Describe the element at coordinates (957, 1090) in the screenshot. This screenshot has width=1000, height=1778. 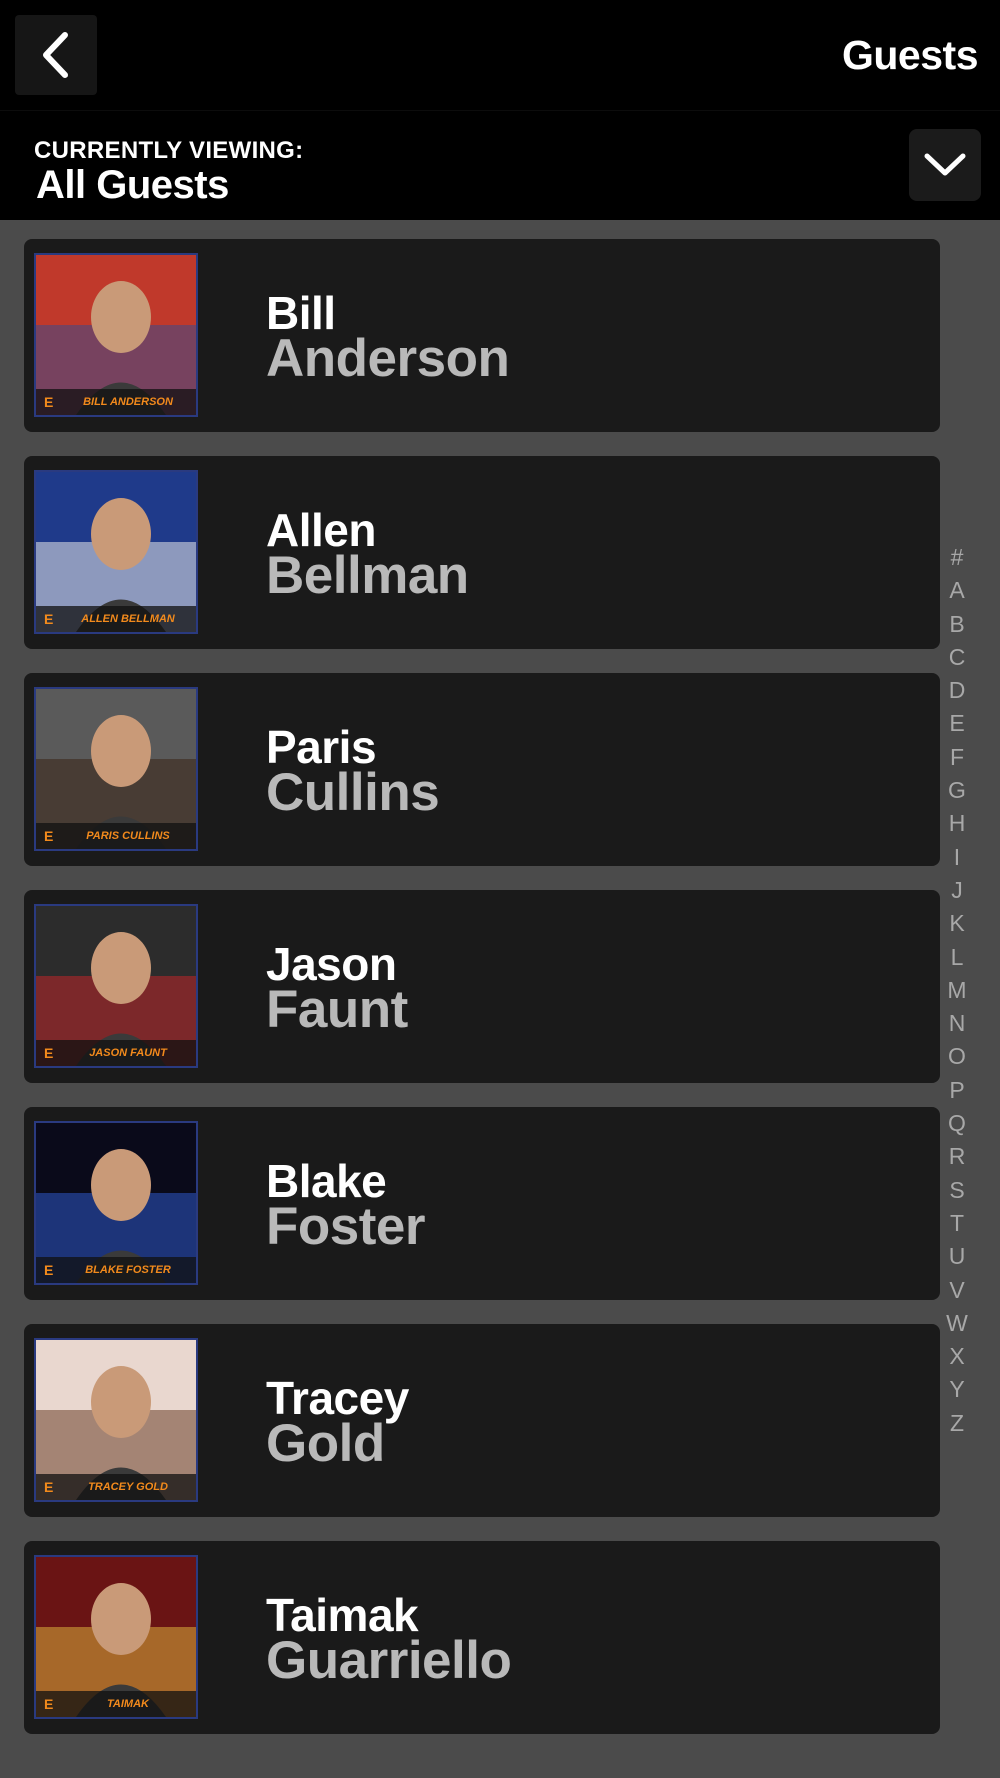
I see `alphabet-index-letter: P` at that location.